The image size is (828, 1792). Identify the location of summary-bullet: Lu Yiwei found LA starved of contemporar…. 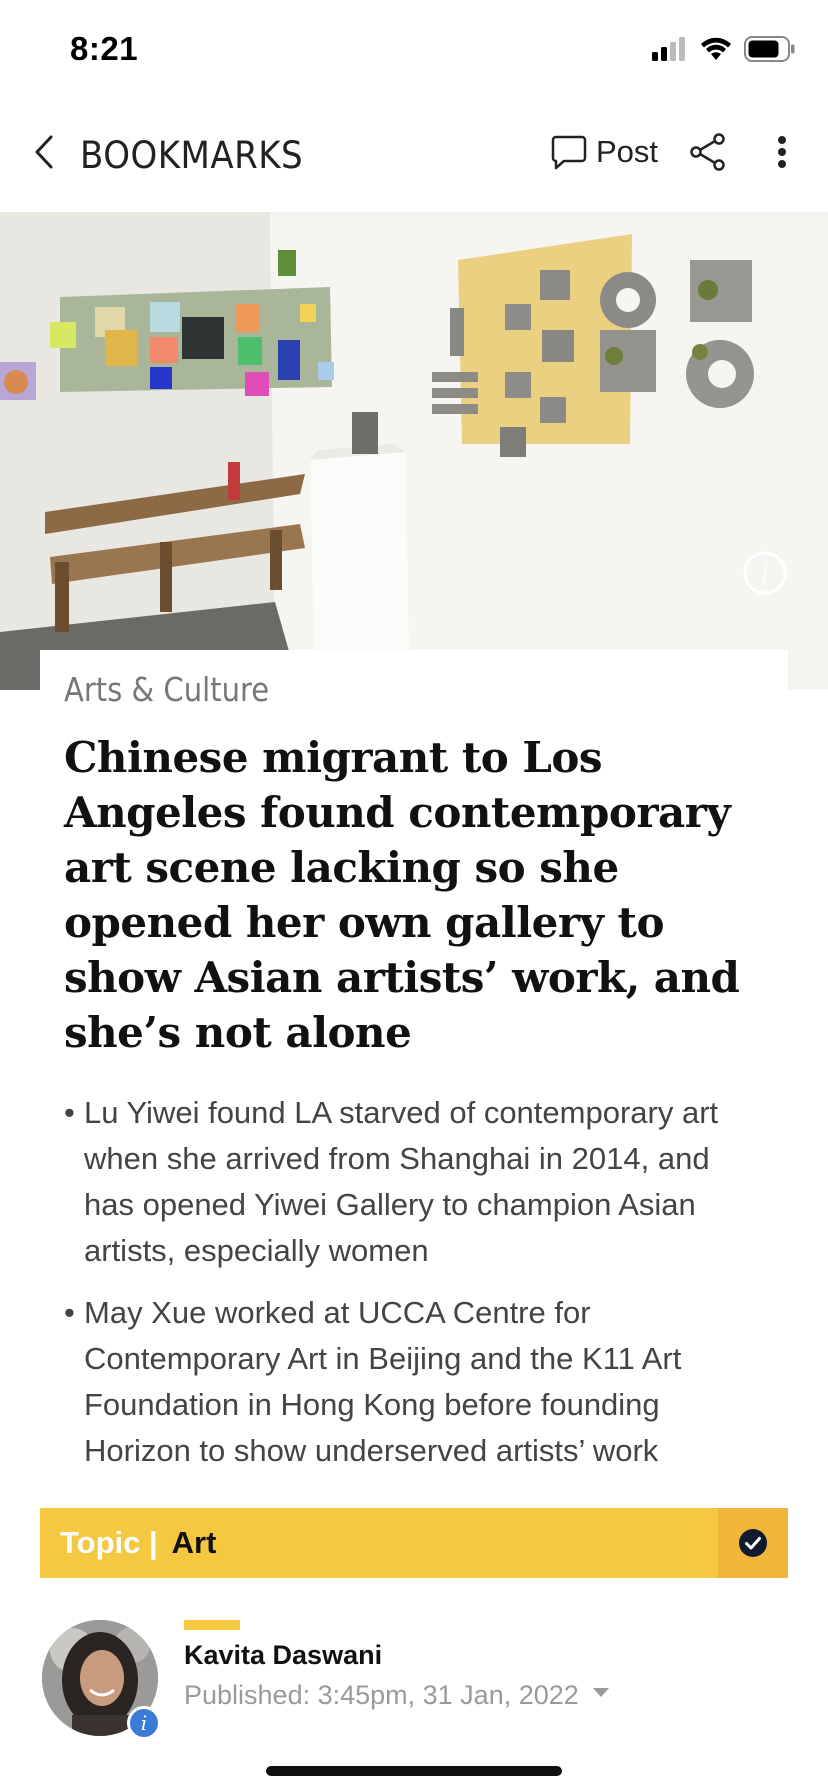
(414, 1182).